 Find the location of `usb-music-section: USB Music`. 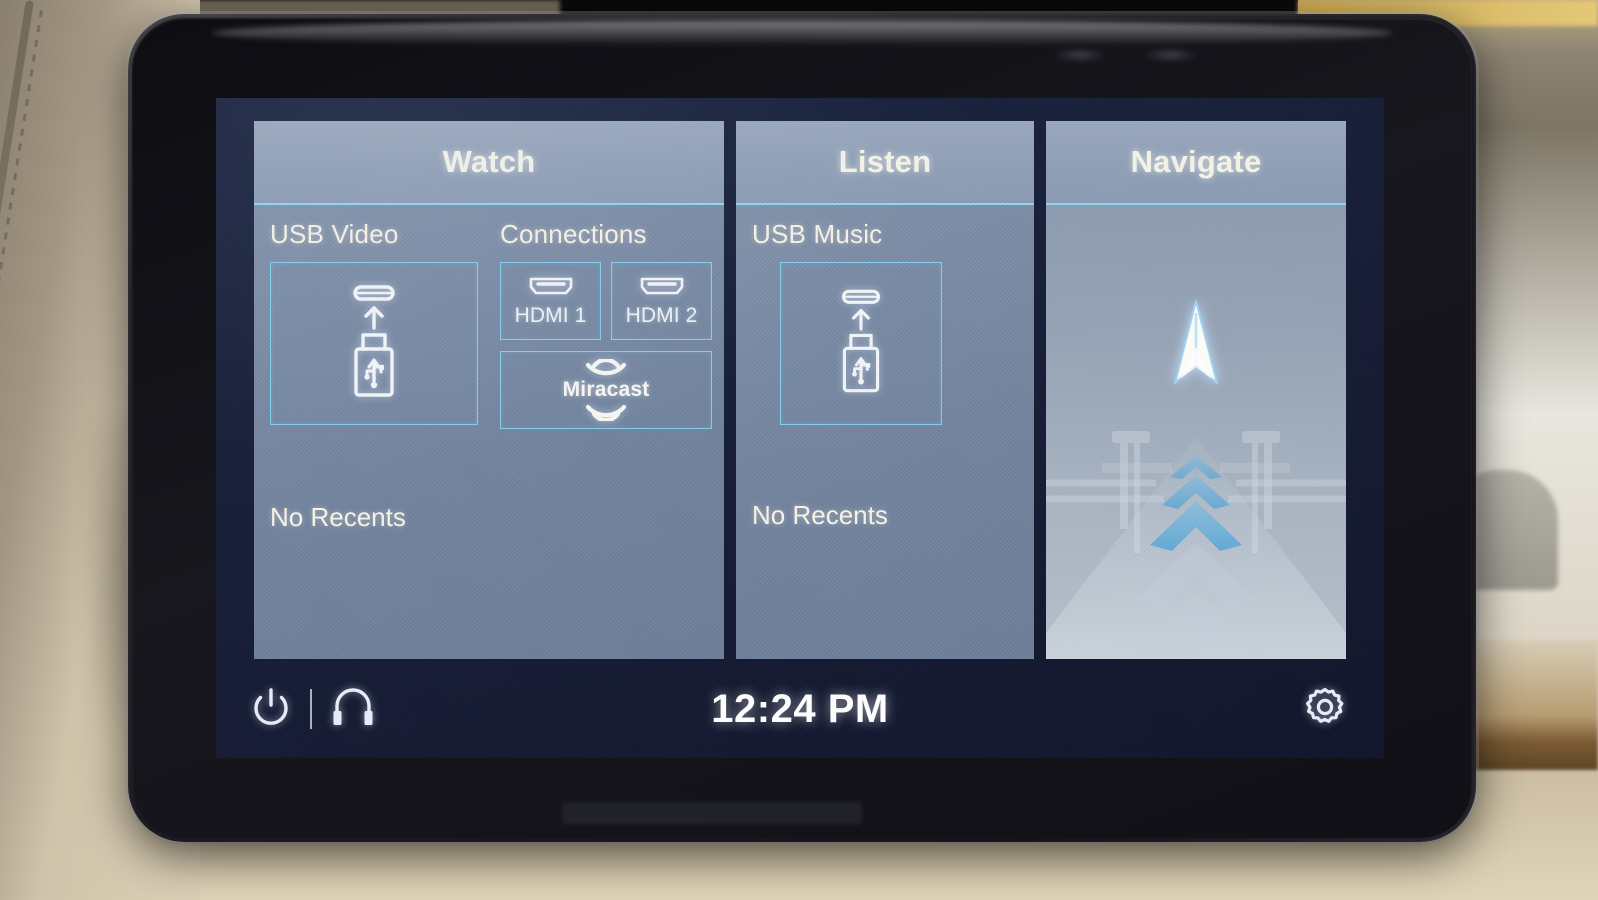

usb-music-section: USB Music is located at coordinates (885, 322).